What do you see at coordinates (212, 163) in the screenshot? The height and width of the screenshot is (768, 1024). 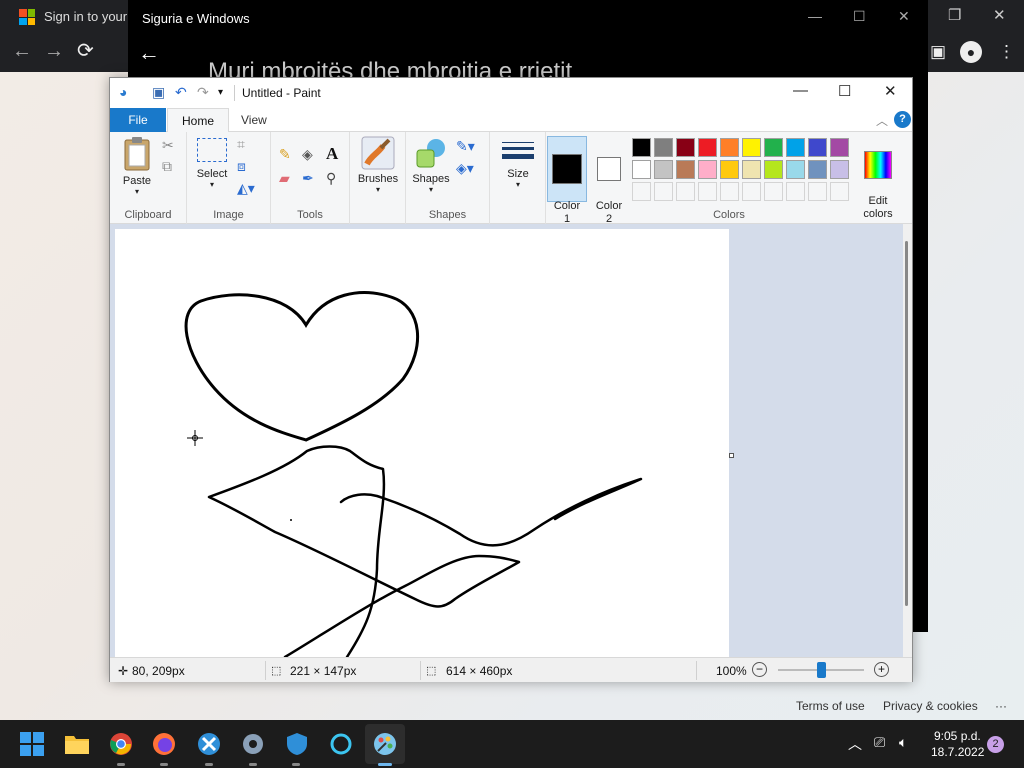 I see `select-button: Select ▾` at bounding box center [212, 163].